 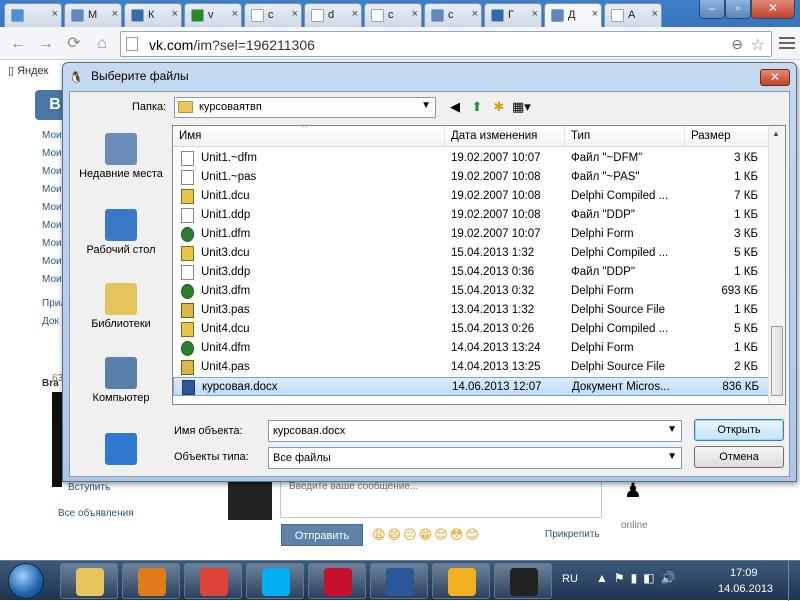 I want to click on forward-arrow-icon: →, so click(x=46, y=44).